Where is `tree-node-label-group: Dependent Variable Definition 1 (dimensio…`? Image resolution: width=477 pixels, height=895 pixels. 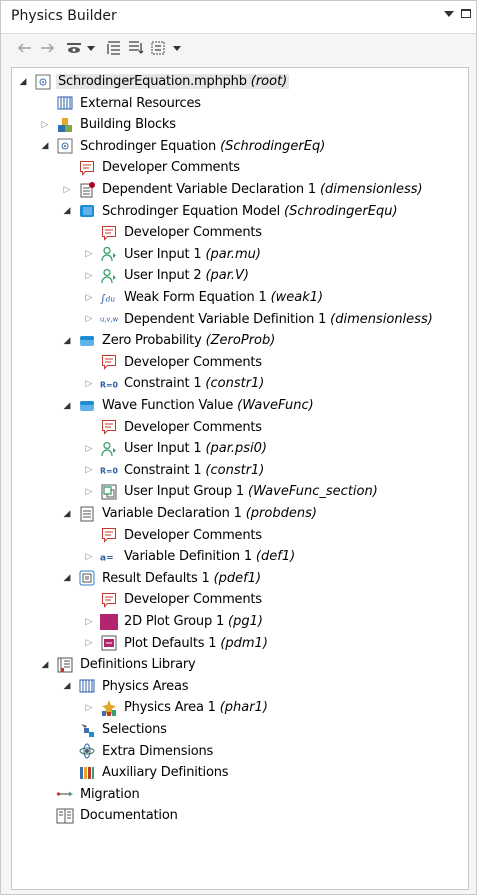
tree-node-label-group: Dependent Variable Definition 1 (dimensio… is located at coordinates (278, 319).